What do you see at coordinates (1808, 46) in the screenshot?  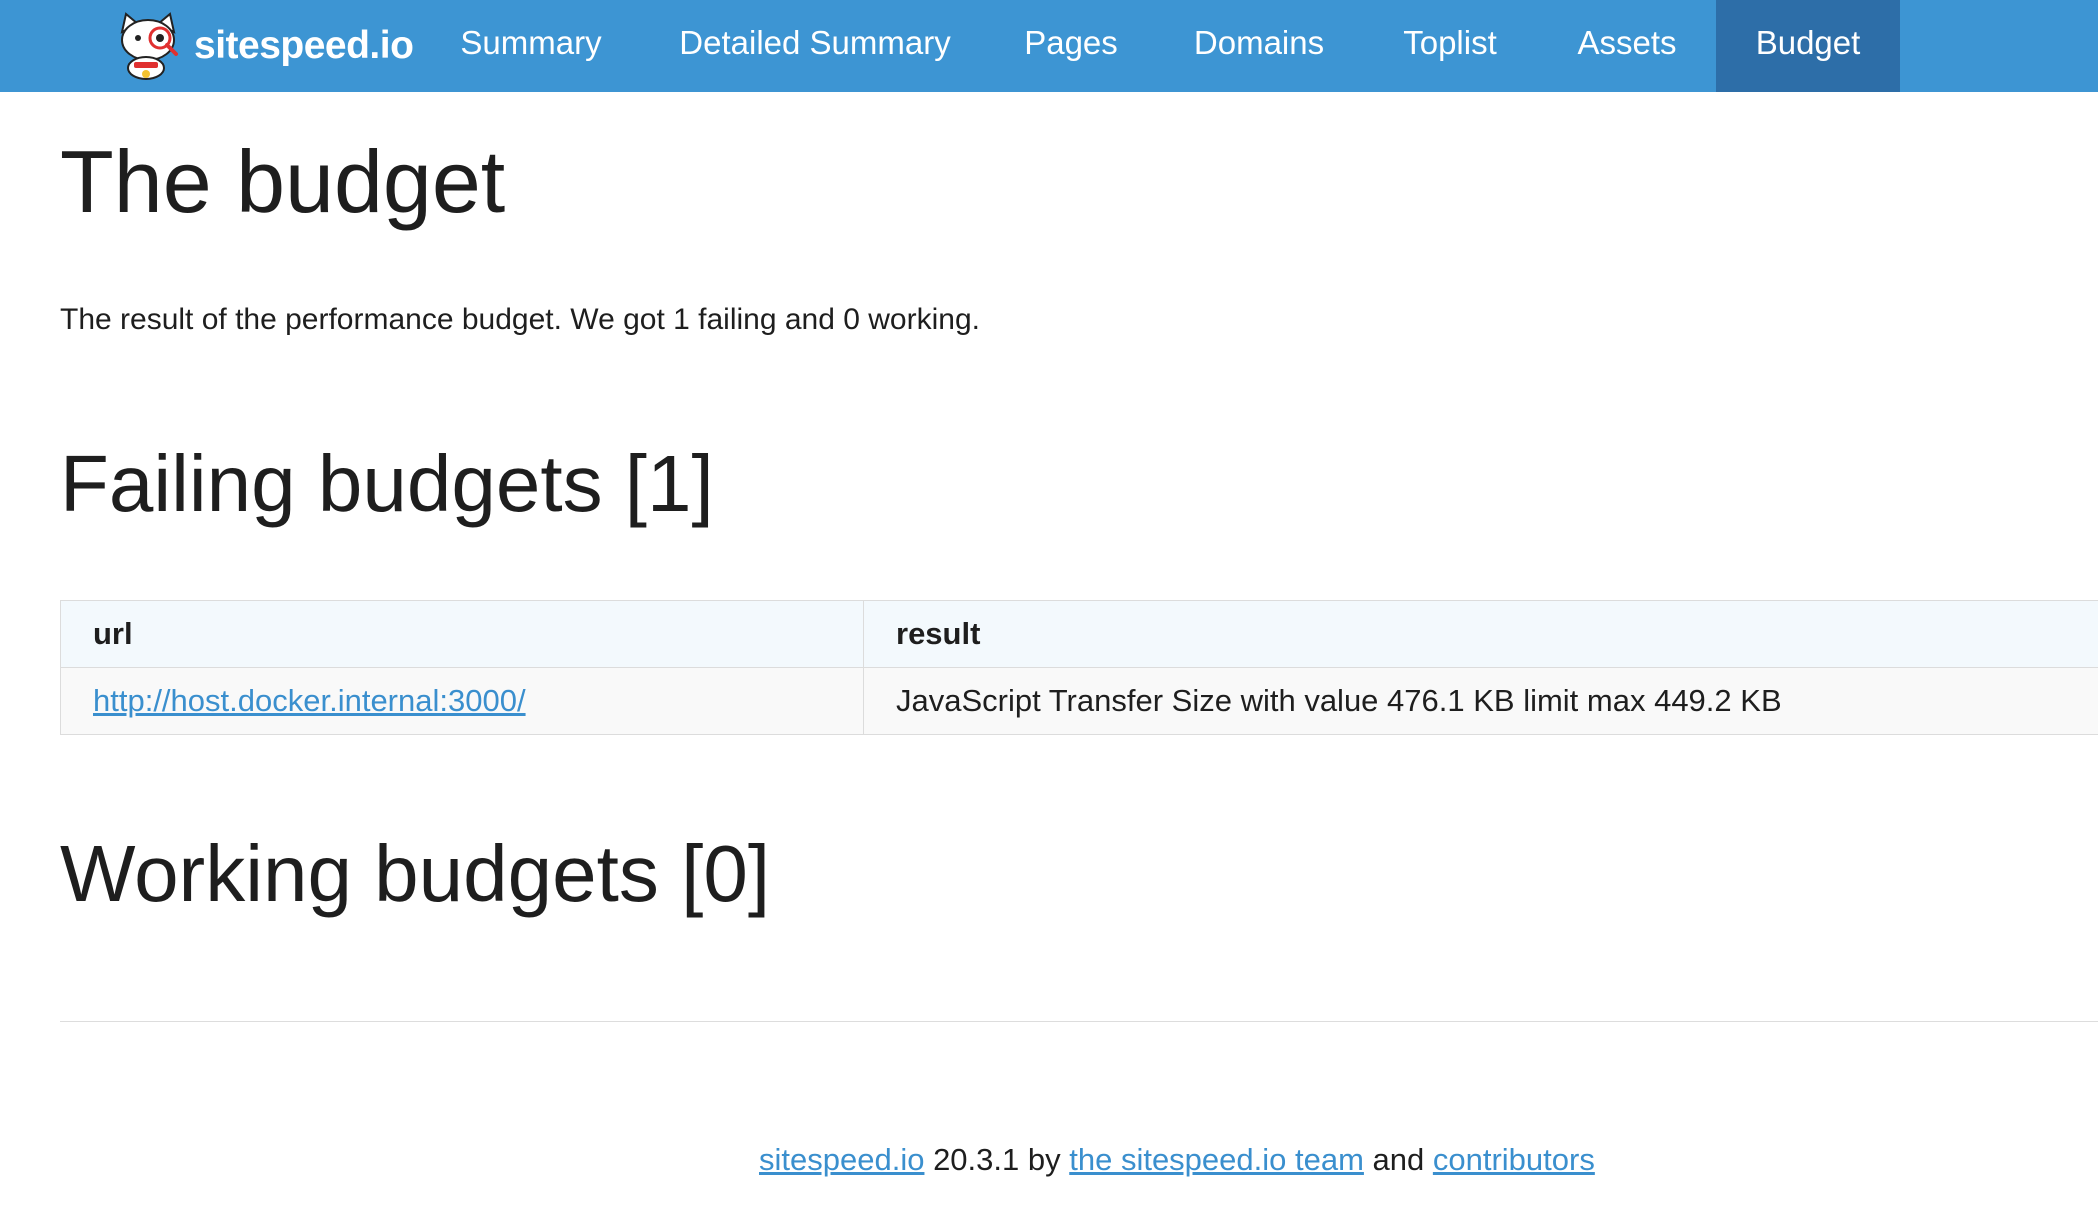 I see `nav-budget: Budget` at bounding box center [1808, 46].